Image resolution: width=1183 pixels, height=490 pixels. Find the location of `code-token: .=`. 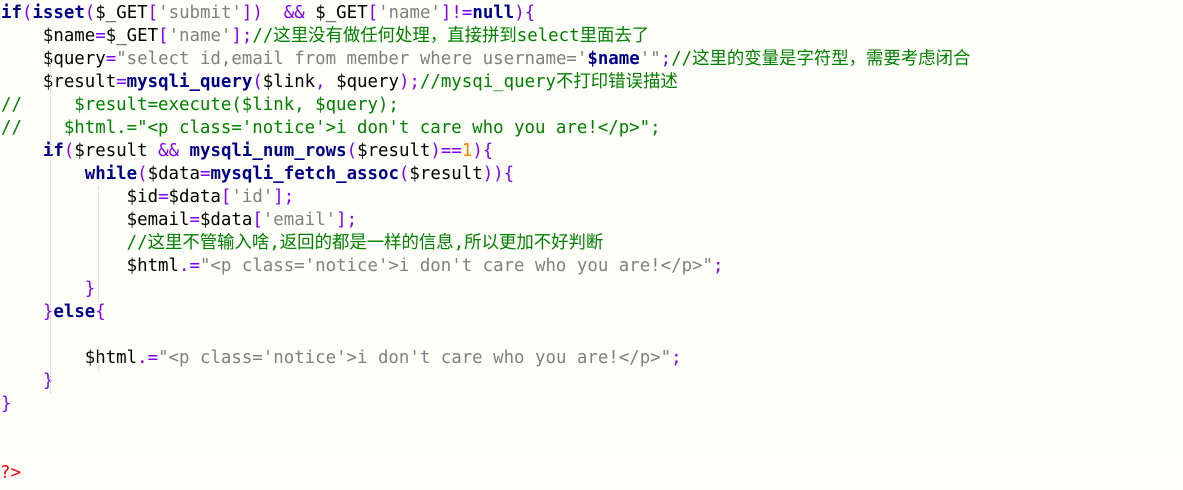

code-token: .= is located at coordinates (148, 358).